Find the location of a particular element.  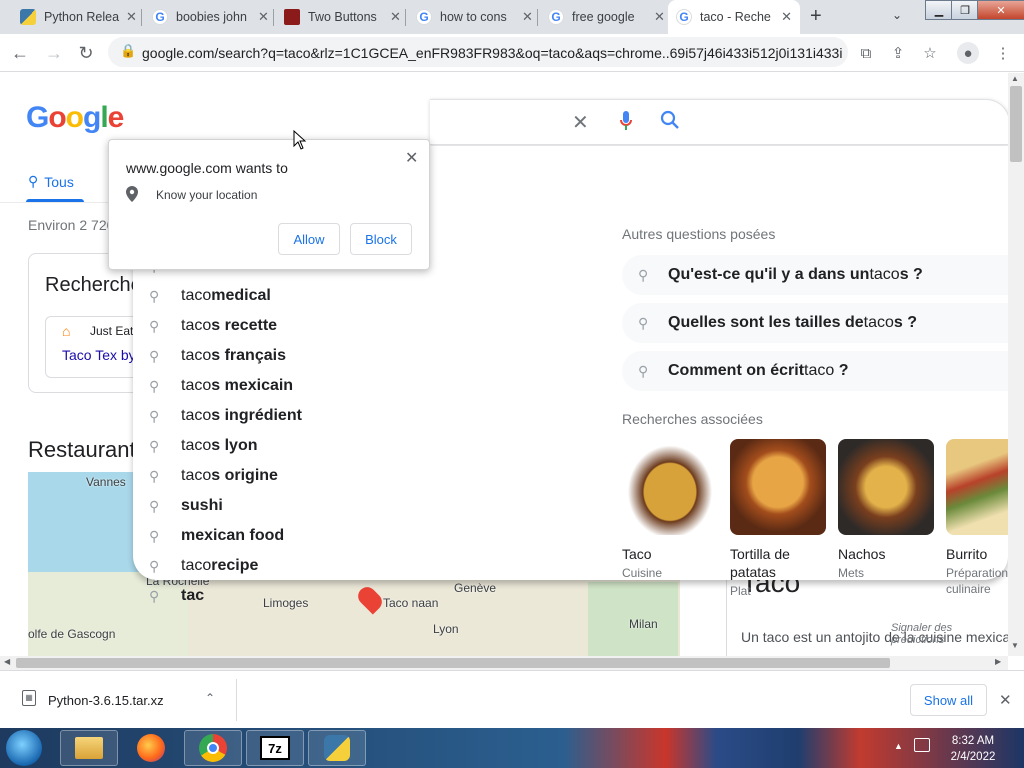

tray-arrow-icon: ▲ is located at coordinates (898, 746).